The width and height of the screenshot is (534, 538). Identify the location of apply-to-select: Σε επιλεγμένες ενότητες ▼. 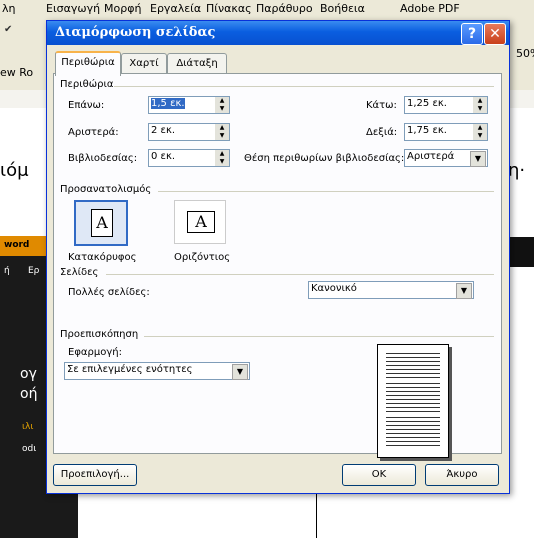
(157, 371).